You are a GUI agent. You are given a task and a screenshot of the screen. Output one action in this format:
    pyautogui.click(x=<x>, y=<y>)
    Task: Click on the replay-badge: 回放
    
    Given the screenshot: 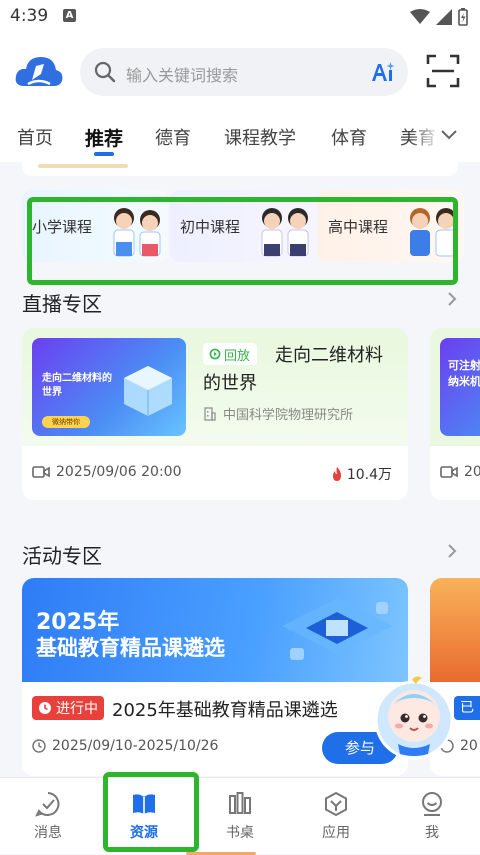 What is the action you would take?
    pyautogui.click(x=230, y=354)
    